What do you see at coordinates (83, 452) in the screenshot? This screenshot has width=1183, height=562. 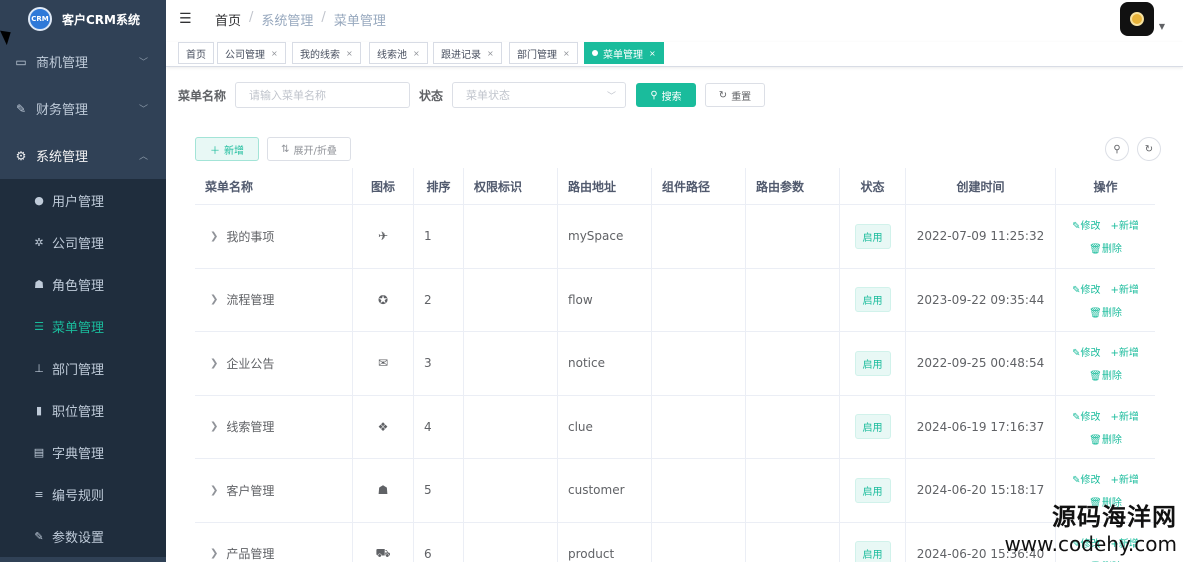 I see `sidebar-item-dictionary: ▤ 字典管理` at bounding box center [83, 452].